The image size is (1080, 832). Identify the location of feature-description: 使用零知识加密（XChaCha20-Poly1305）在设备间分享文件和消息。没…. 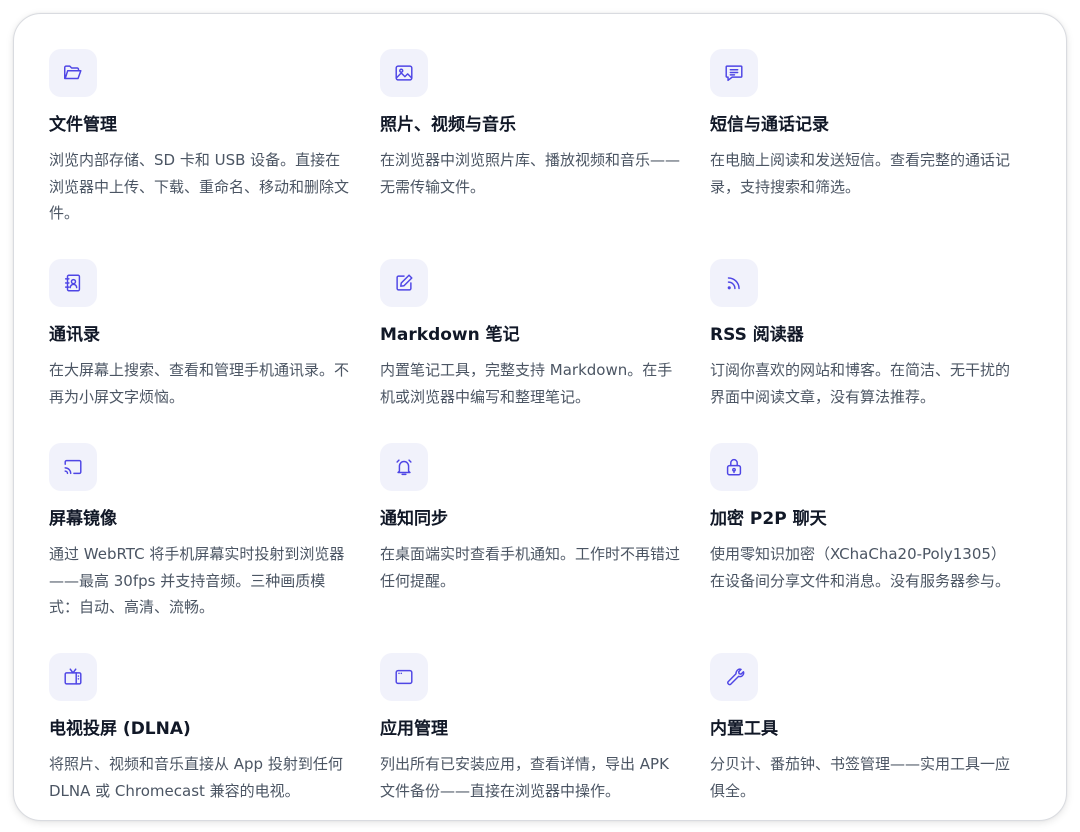
(860, 567).